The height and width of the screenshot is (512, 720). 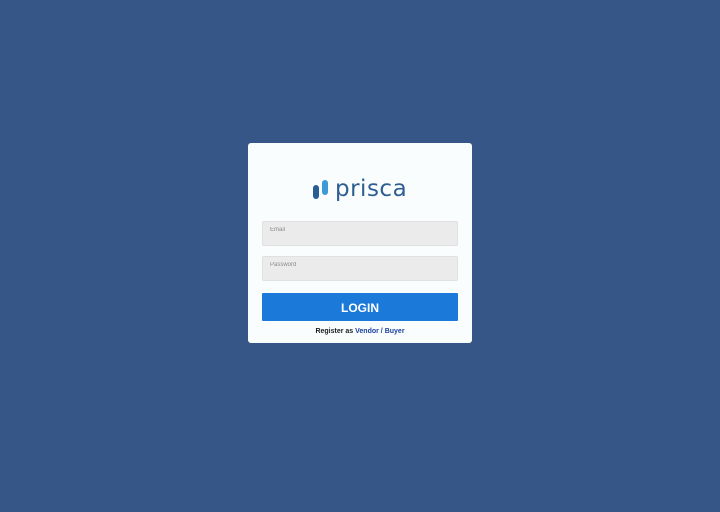 What do you see at coordinates (321, 189) in the screenshot?
I see `prisca-logo-icon` at bounding box center [321, 189].